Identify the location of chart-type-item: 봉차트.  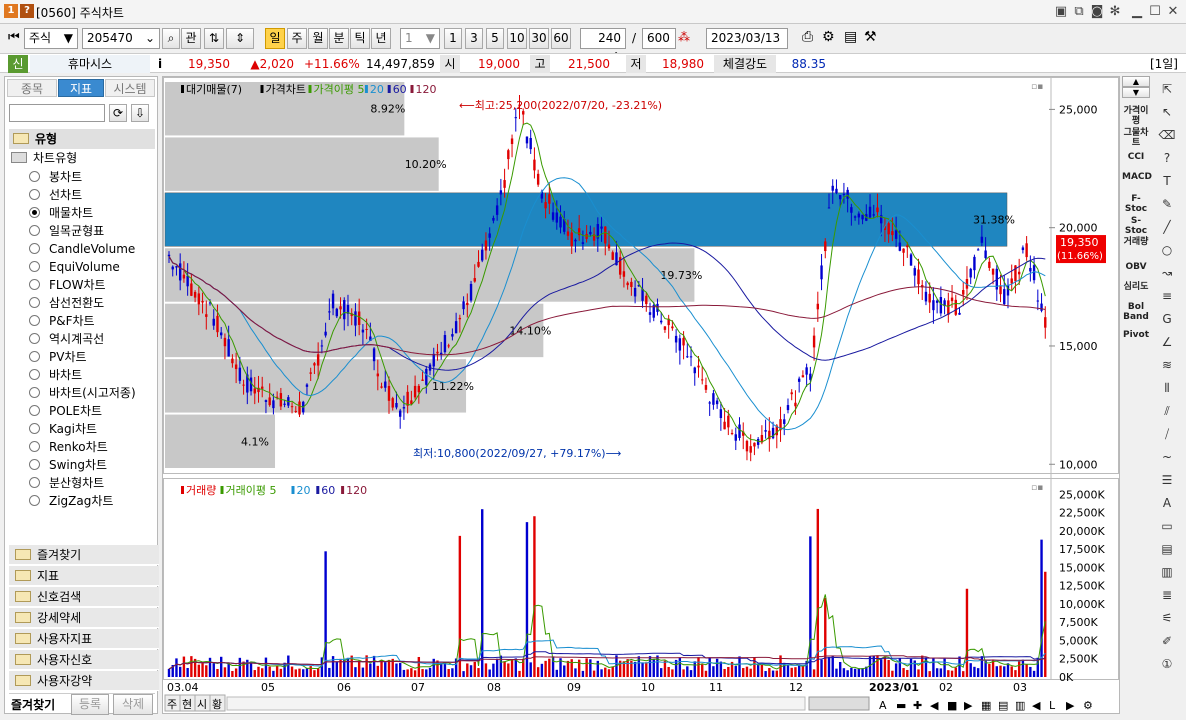
(55, 177).